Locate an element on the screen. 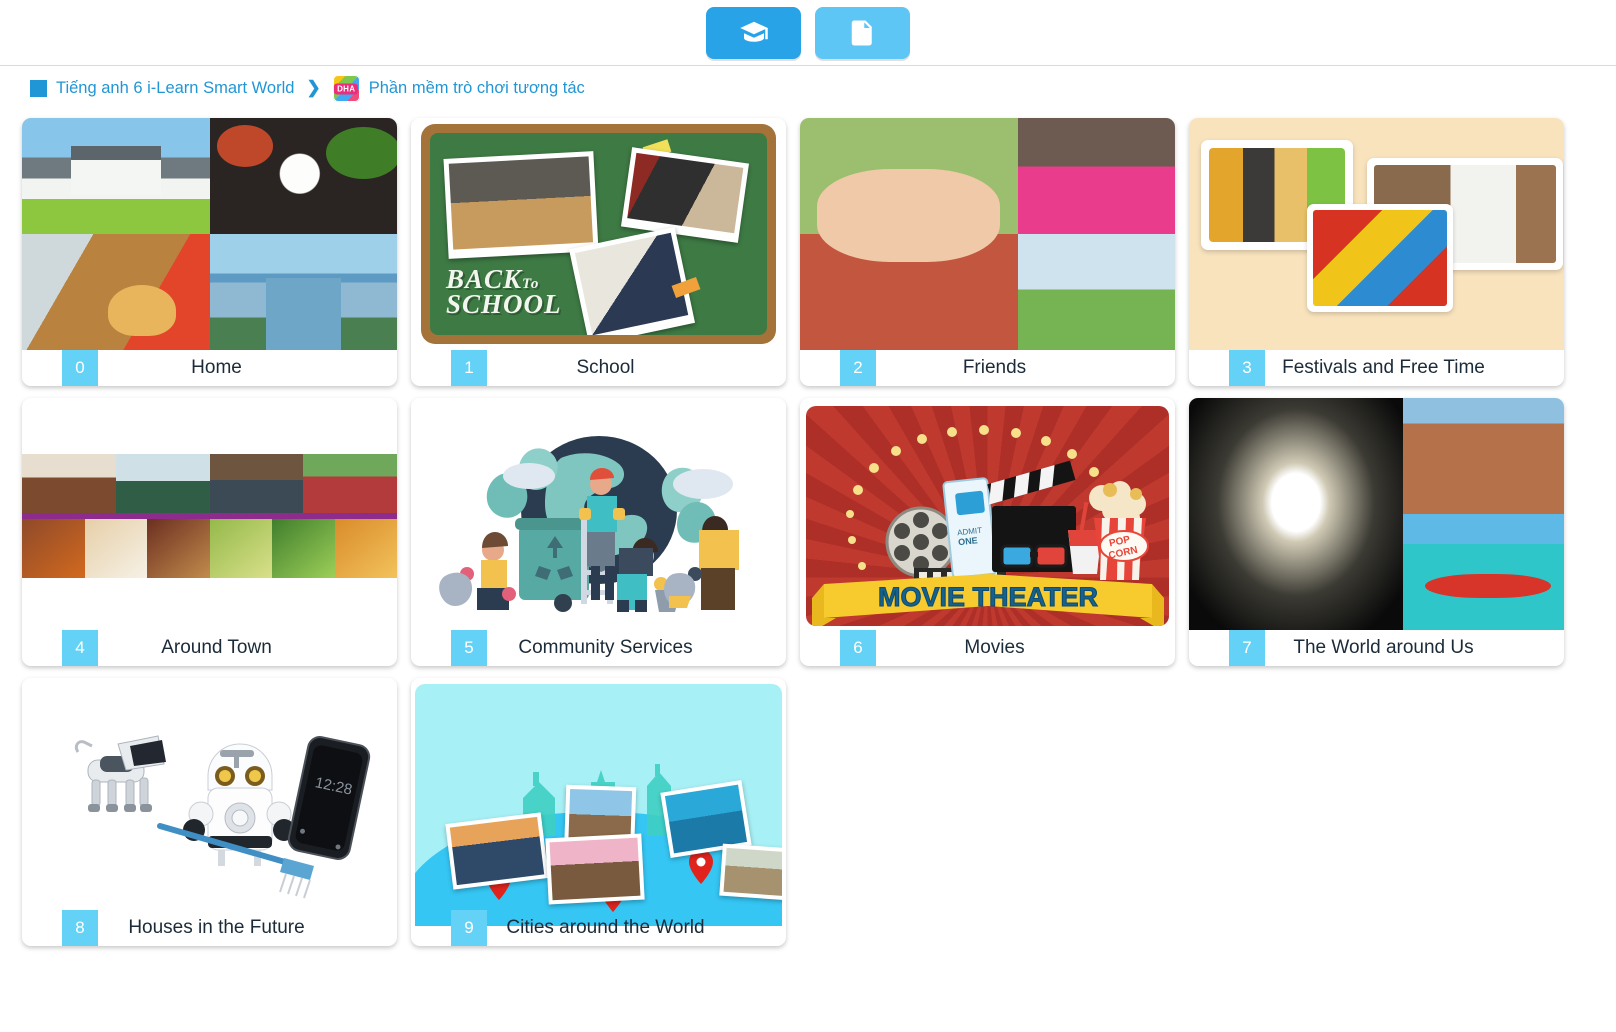 This screenshot has height=1032, width=1616. pin-right-mid is located at coordinates (701, 867).